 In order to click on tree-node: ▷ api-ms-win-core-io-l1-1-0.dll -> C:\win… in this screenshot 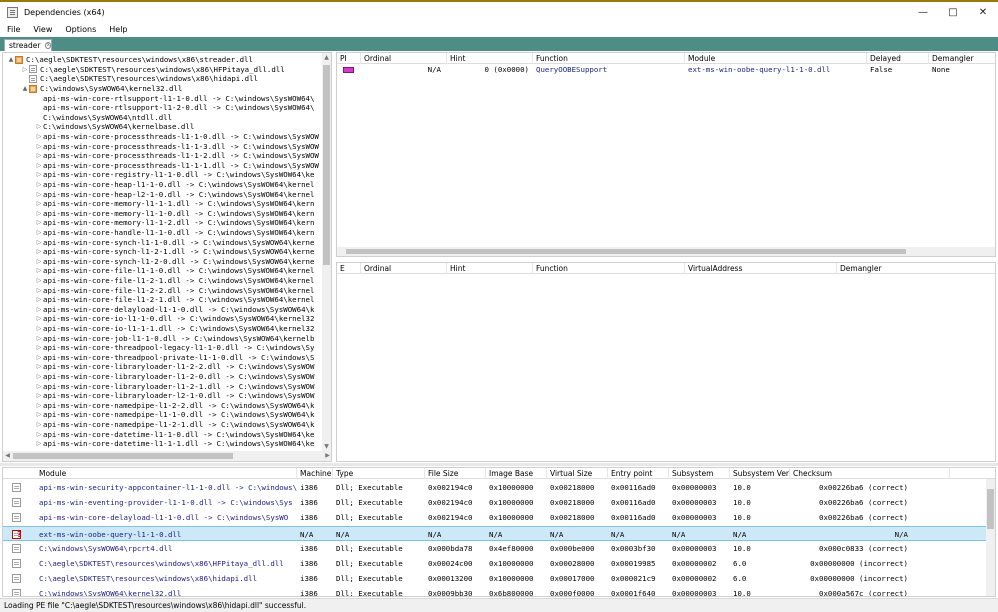, I will do `click(175, 319)`.